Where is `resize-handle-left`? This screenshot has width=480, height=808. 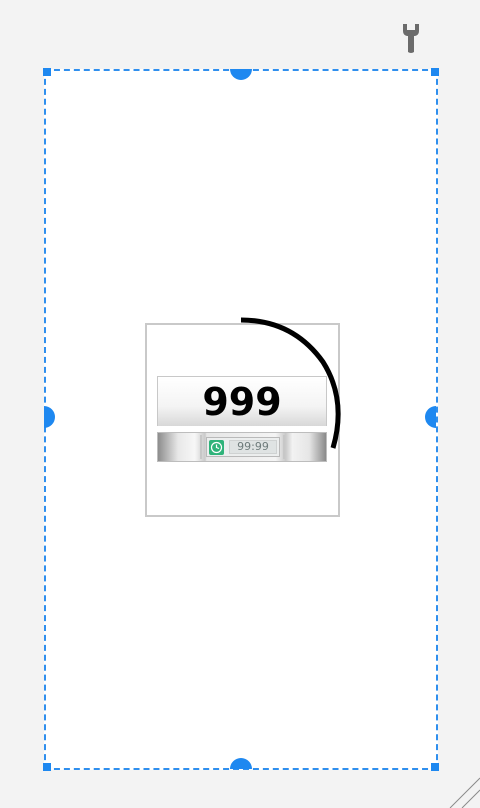
resize-handle-left is located at coordinates (49, 417).